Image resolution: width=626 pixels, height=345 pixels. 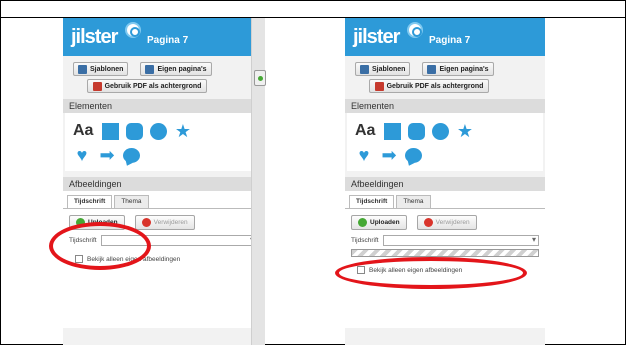 I want to click on upload-button: Uploaden, so click(x=379, y=222).